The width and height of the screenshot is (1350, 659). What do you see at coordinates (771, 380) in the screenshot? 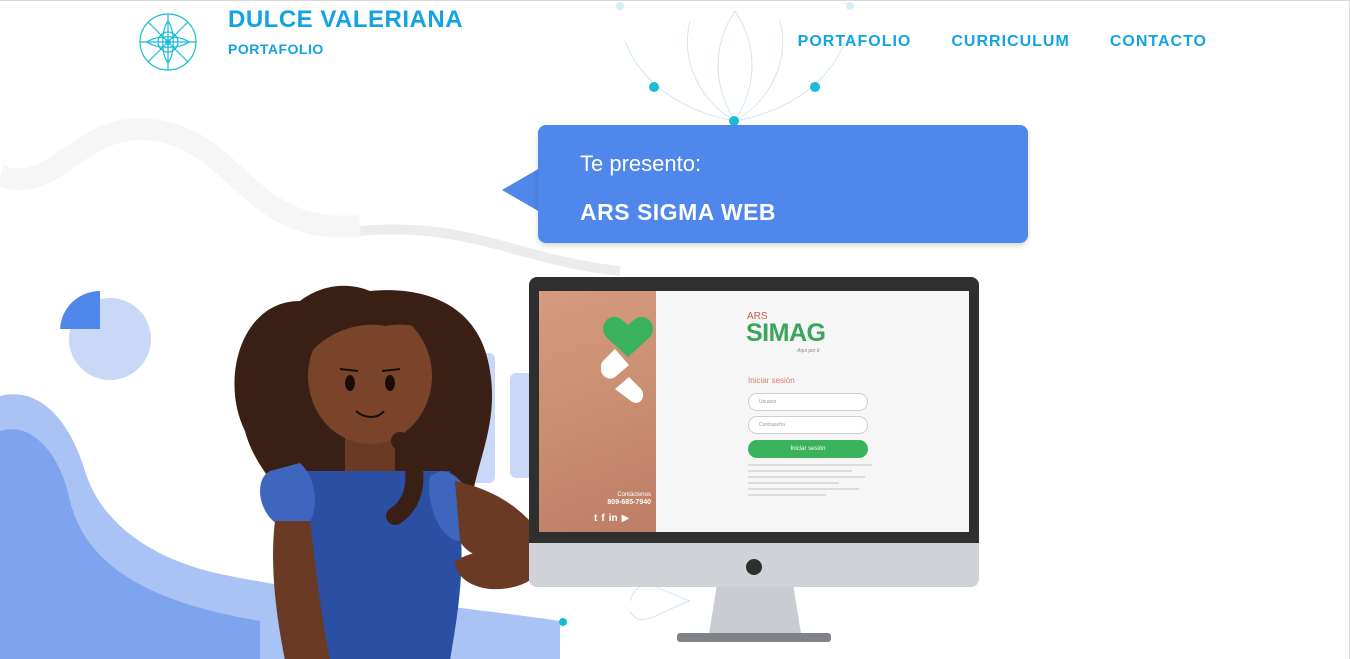
I see `login-title: Iniciar sesión` at bounding box center [771, 380].